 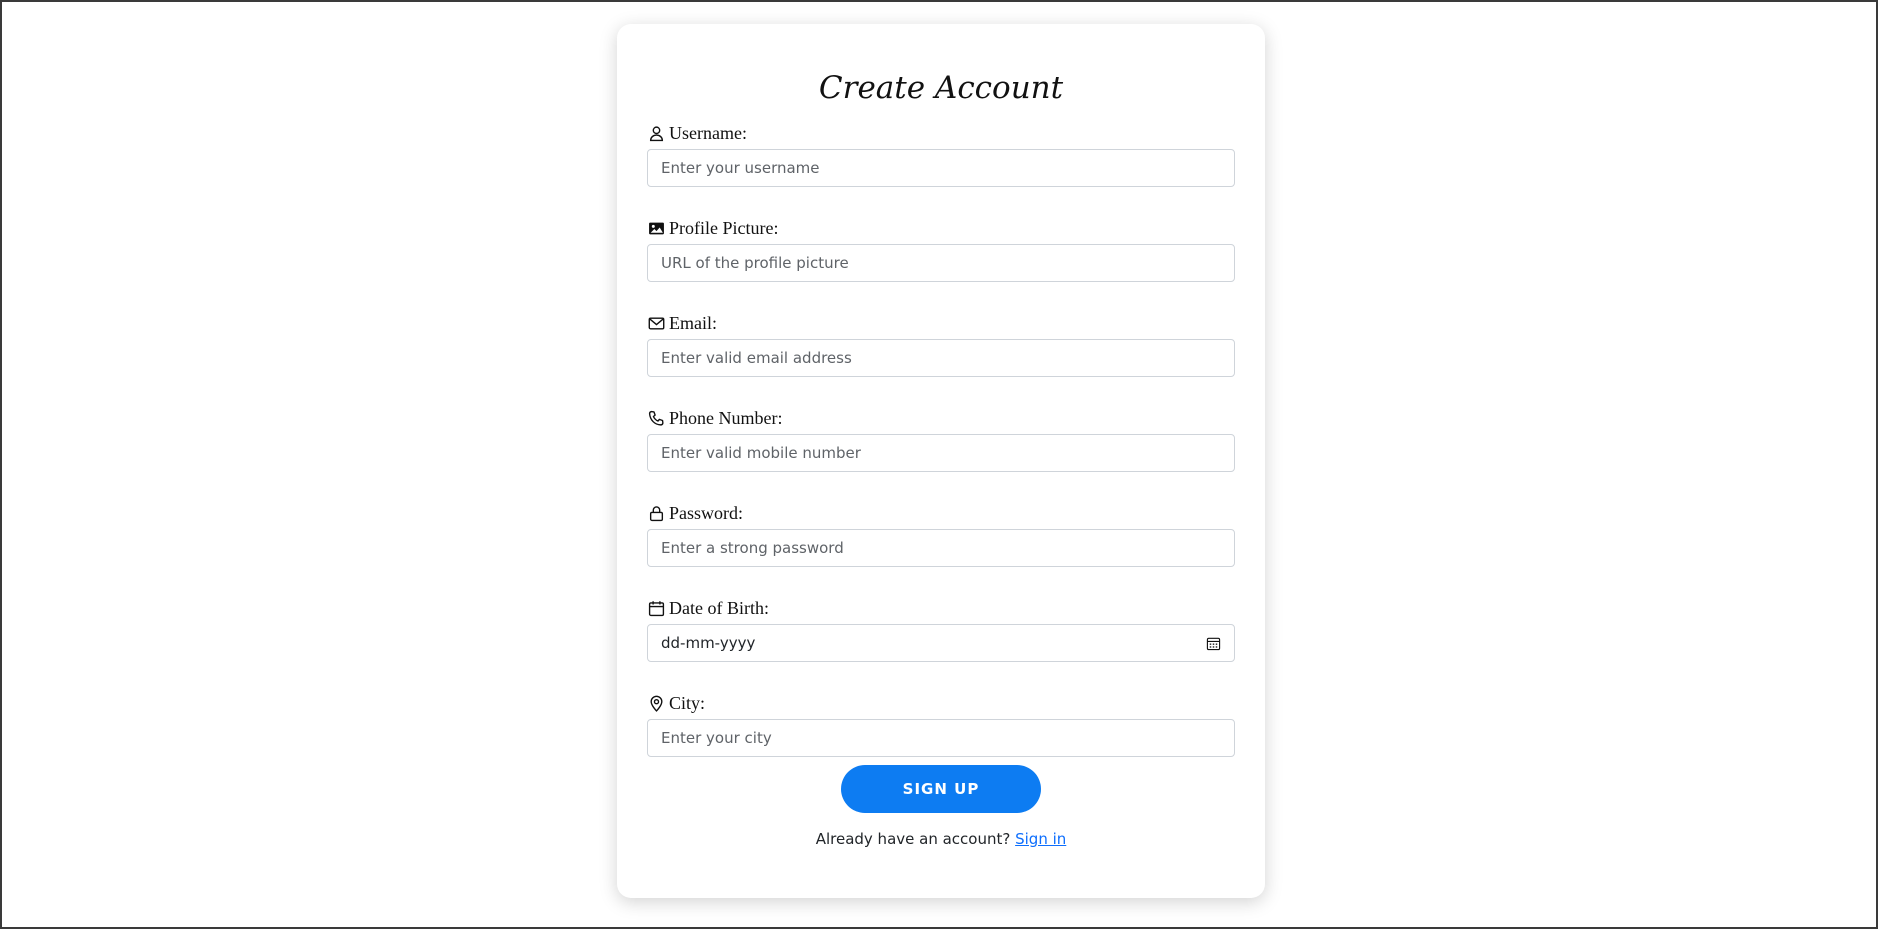 What do you see at coordinates (687, 702) in the screenshot?
I see `city-label-text: City:` at bounding box center [687, 702].